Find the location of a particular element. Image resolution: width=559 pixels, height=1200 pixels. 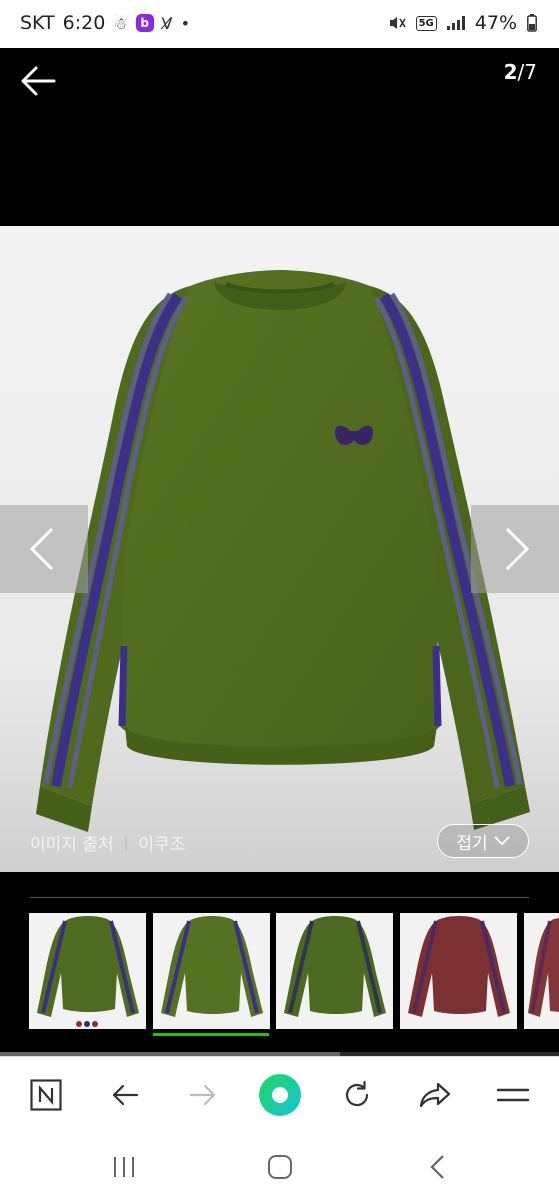

green-dot-icon is located at coordinates (280, 1095).